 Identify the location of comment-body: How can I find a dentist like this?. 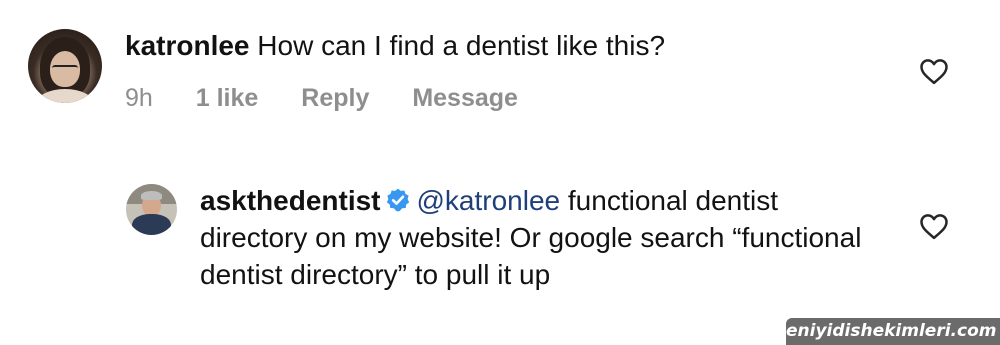
(461, 45).